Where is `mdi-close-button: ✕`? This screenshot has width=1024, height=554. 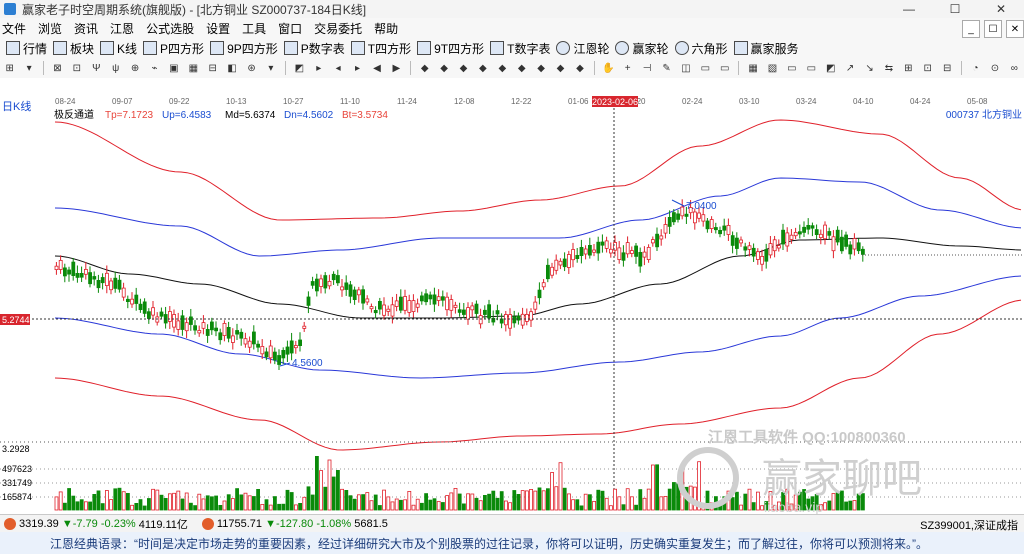 mdi-close-button: ✕ is located at coordinates (1015, 29).